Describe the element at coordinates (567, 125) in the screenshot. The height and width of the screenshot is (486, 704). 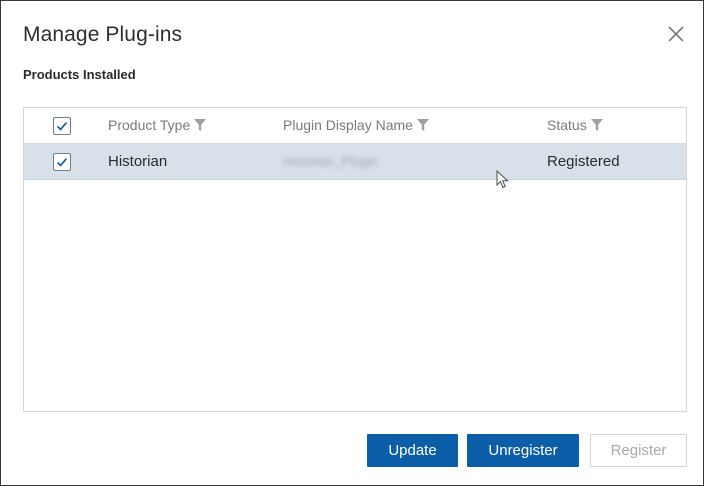
I see `column-header-label: Status` at that location.